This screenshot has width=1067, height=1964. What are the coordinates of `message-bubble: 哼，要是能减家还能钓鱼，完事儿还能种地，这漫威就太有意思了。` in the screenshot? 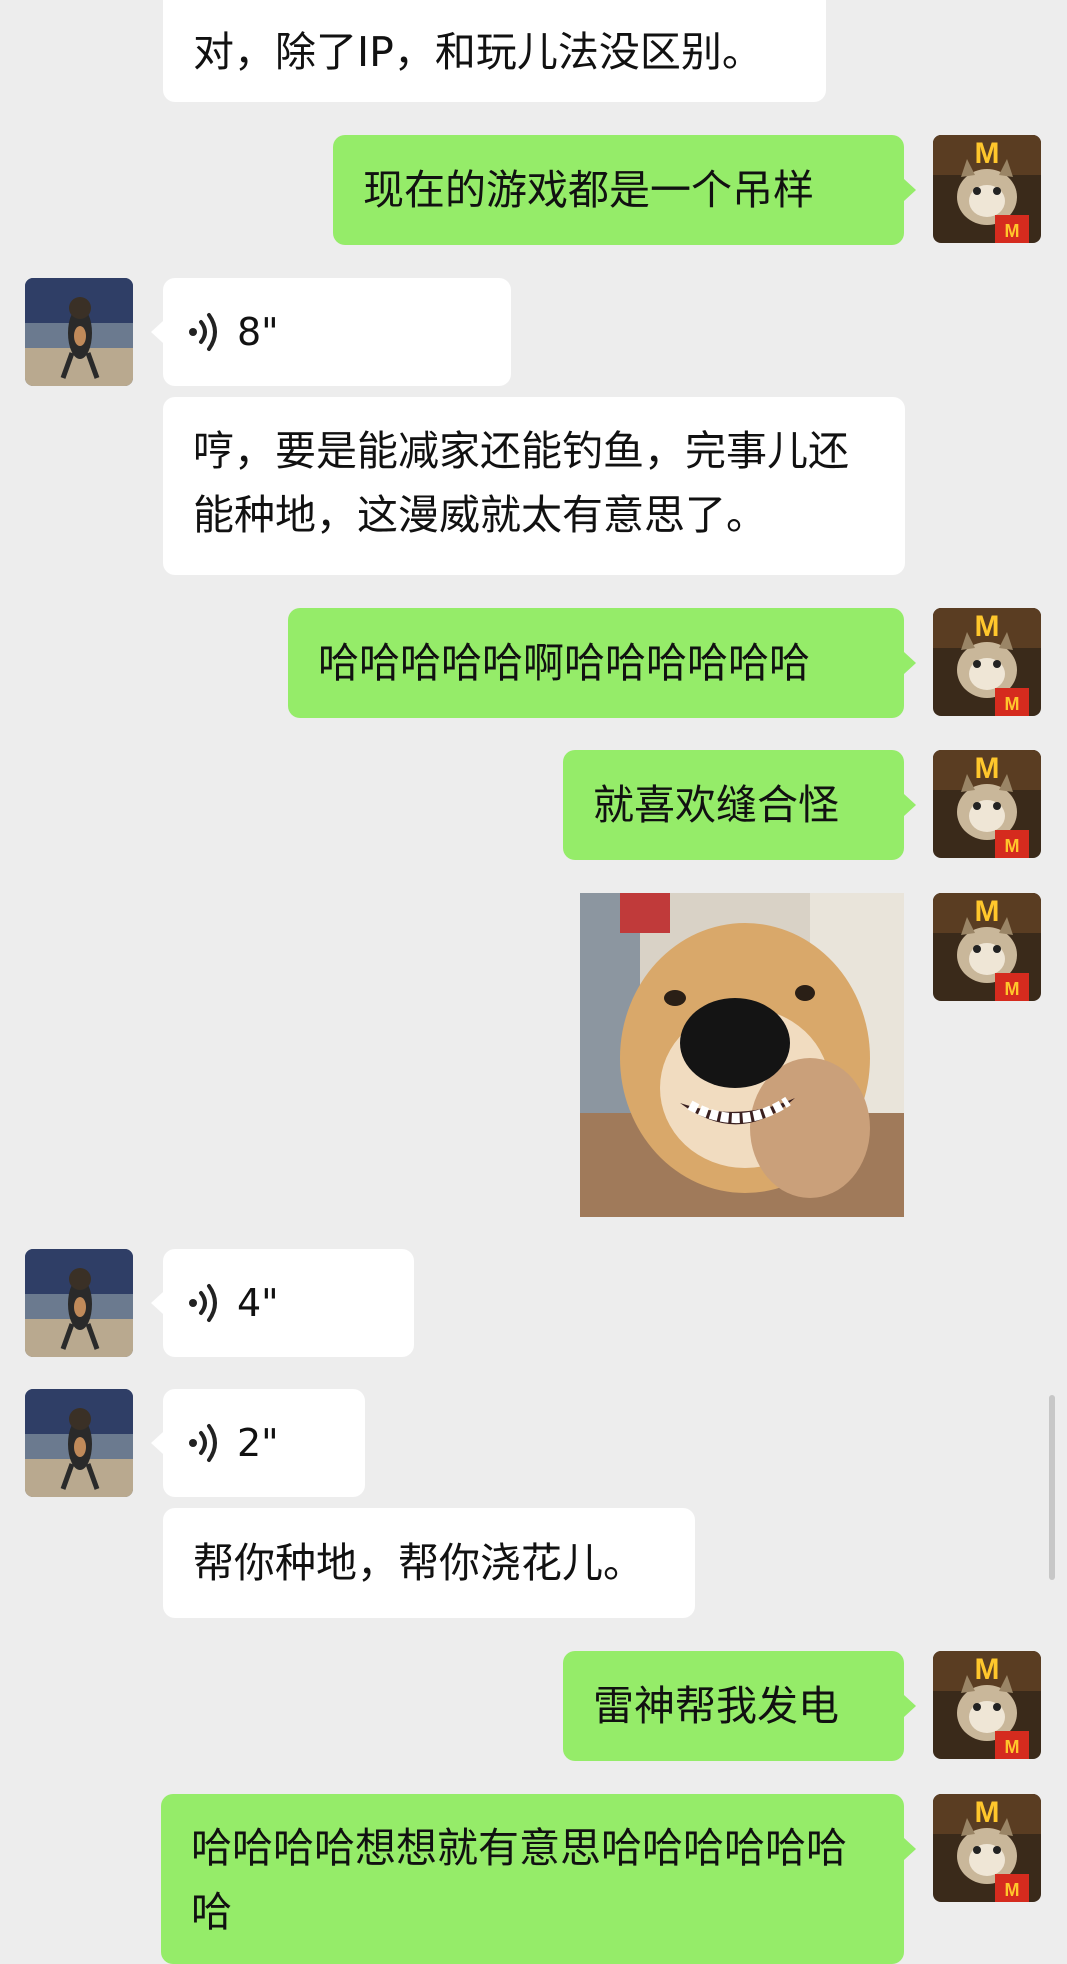 It's located at (534, 486).